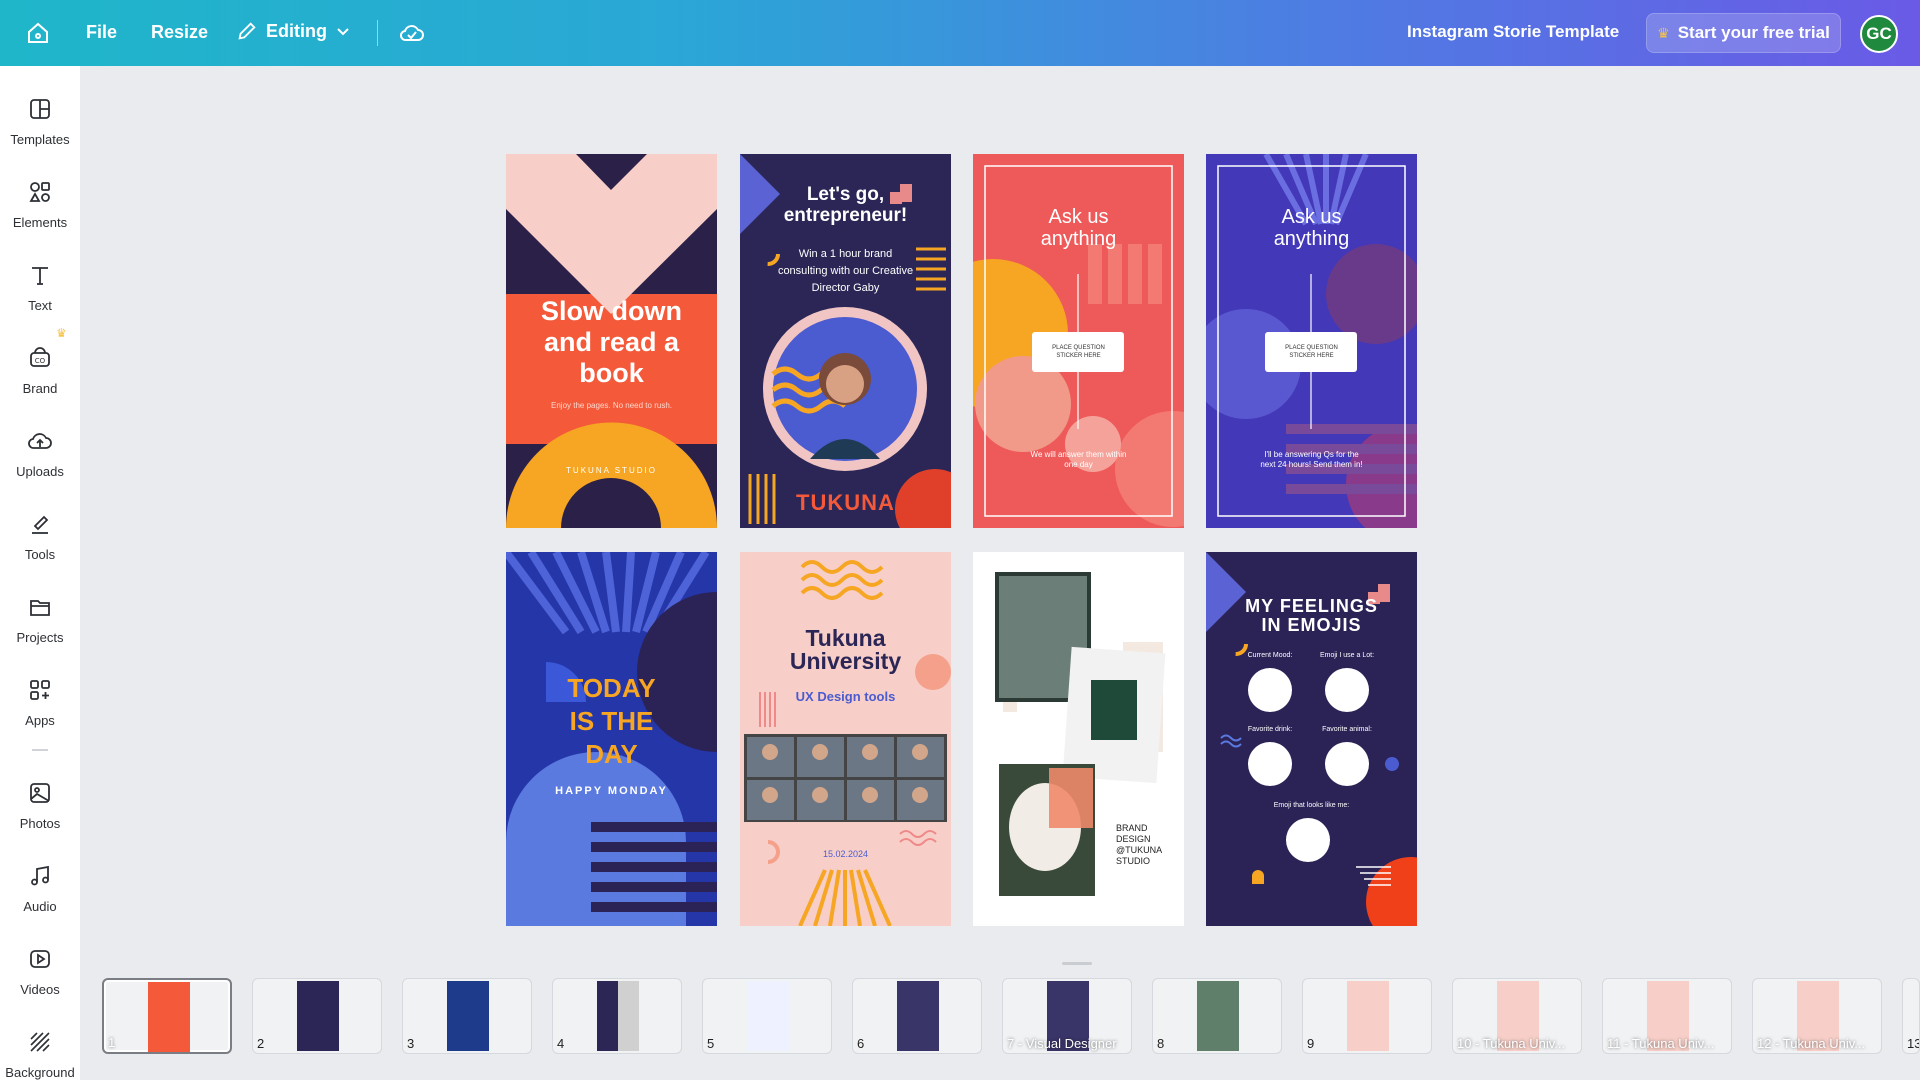  I want to click on sidebar-item-background: Background, so click(40, 1051).